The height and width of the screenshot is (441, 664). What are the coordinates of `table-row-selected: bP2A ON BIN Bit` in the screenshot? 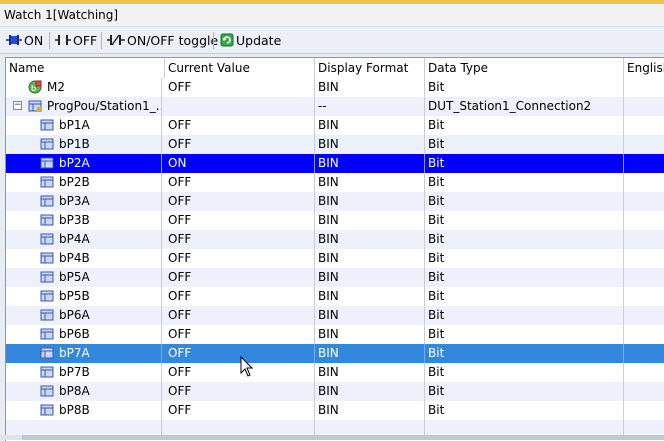 It's located at (335, 164).